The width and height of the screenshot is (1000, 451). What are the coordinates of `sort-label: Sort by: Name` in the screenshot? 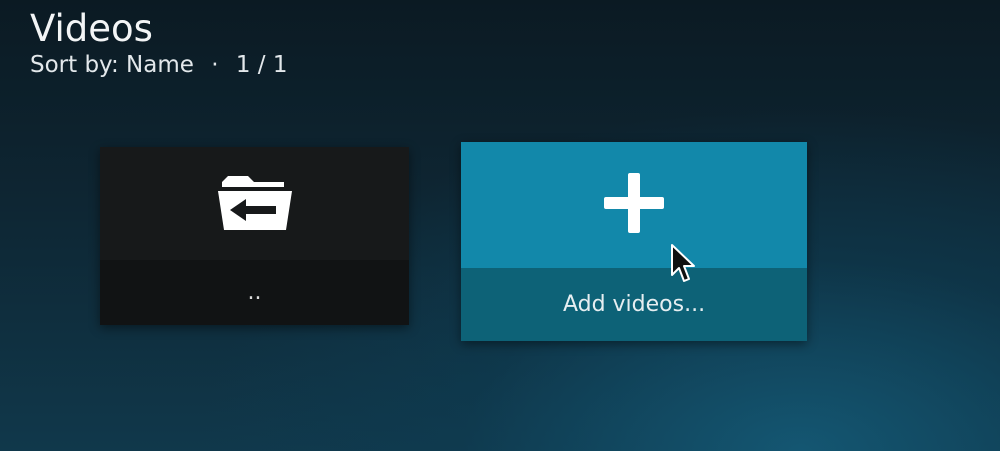 It's located at (112, 65).